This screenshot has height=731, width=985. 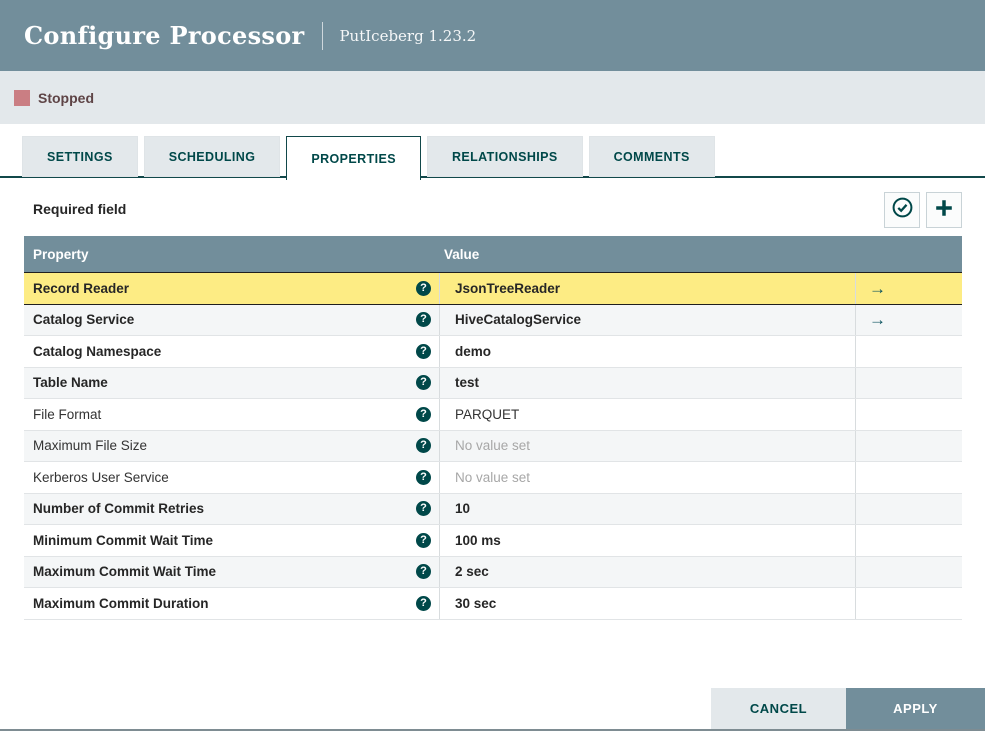 I want to click on value-cell: 2 sec, so click(x=648, y=571).